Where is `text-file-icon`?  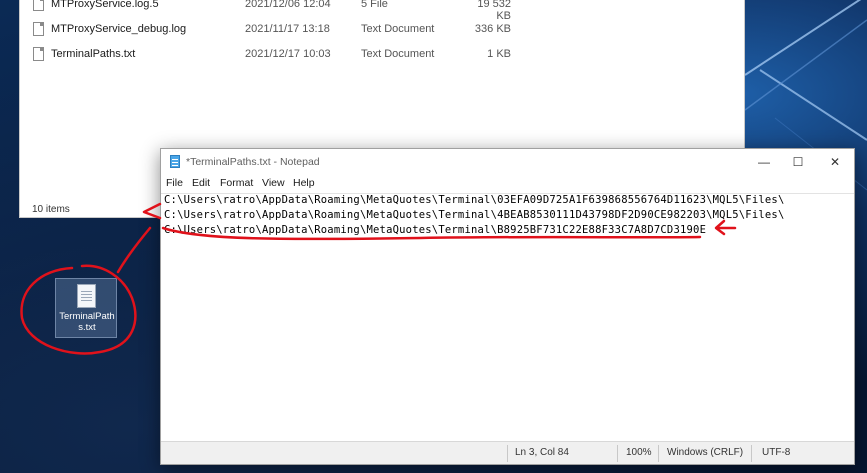 text-file-icon is located at coordinates (86, 296).